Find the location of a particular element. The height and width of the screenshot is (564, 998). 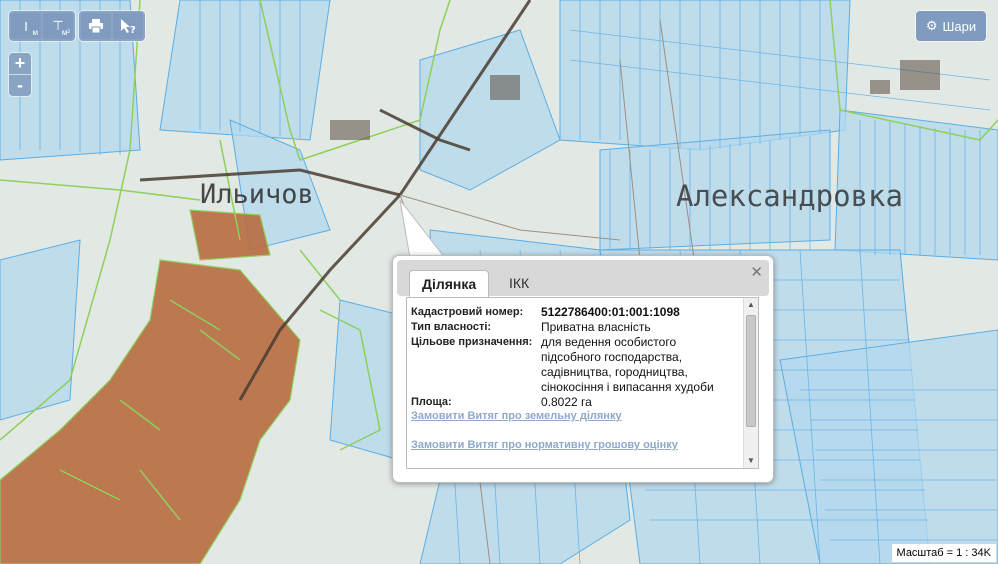

field-ownership-type: Тип власності: Приватна власність is located at coordinates (531, 327).